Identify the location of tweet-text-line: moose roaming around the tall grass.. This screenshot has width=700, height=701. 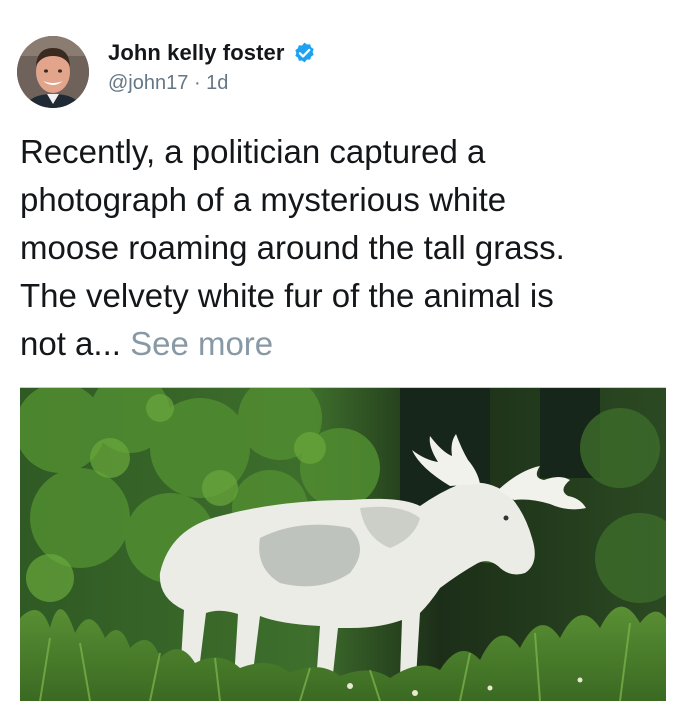
(292, 247).